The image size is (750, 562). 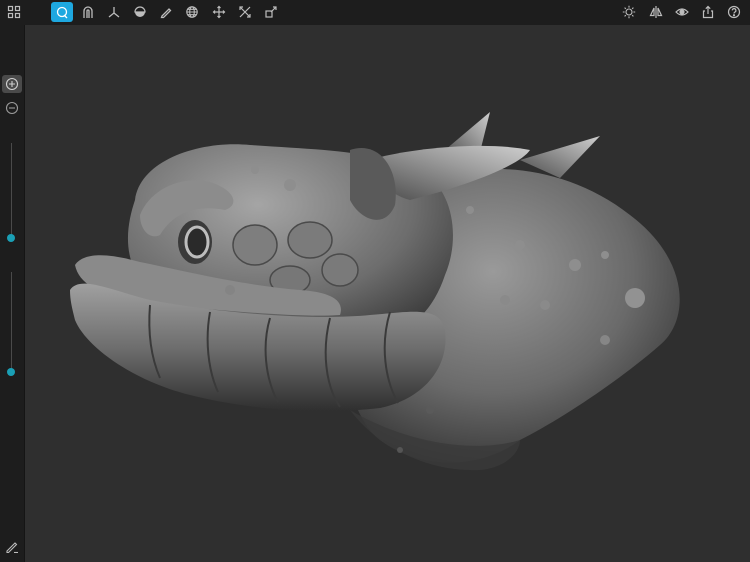 I want to click on hemisphere-icon, so click(x=140, y=12).